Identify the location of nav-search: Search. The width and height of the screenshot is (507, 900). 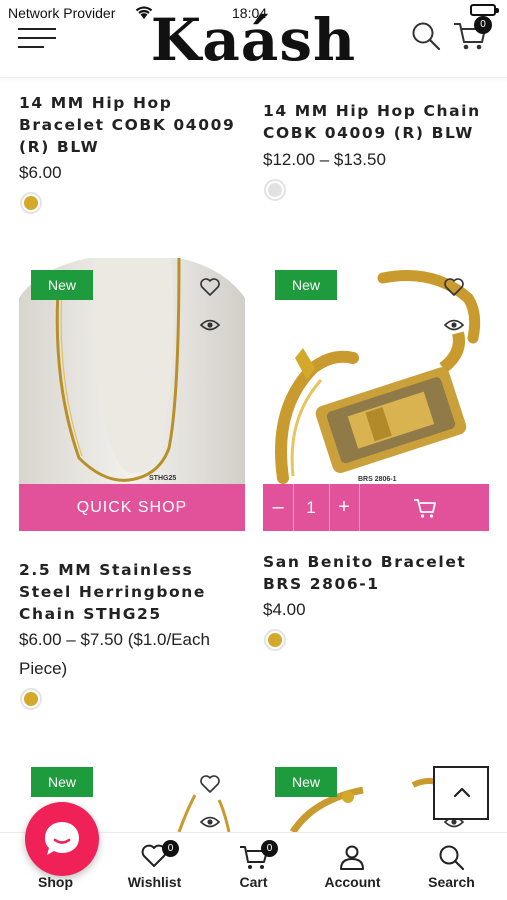
(451, 866).